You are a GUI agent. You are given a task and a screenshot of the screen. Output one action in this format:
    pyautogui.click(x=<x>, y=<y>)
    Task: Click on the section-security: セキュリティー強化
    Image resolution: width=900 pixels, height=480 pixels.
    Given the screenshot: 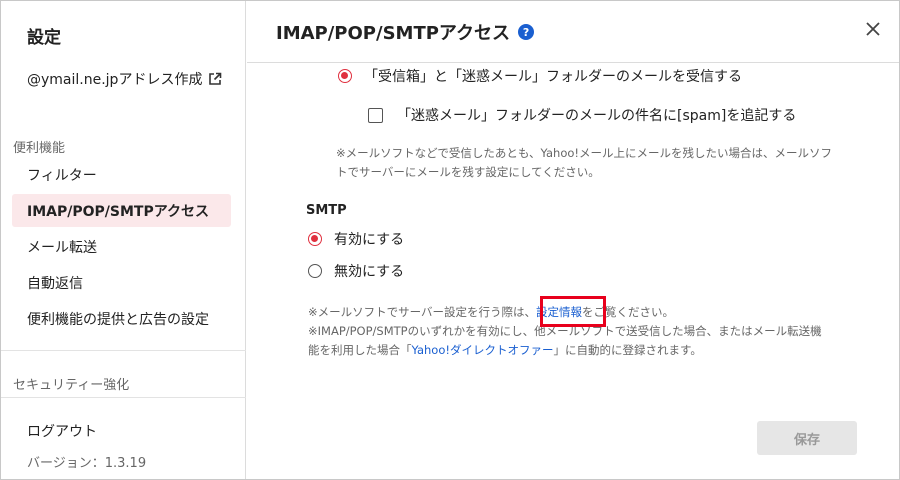 What is the action you would take?
    pyautogui.click(x=71, y=383)
    